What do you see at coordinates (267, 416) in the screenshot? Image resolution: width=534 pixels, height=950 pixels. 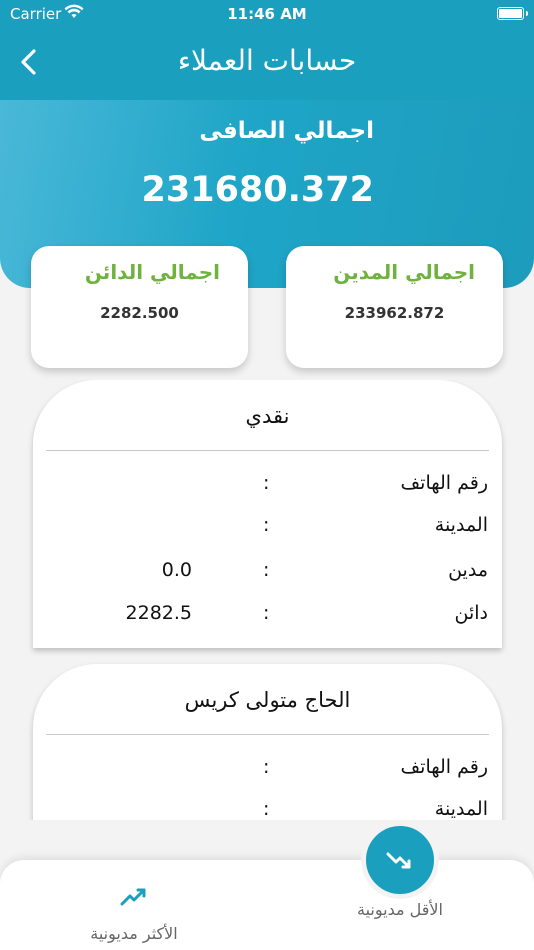 I see `customer-name: نقدي` at bounding box center [267, 416].